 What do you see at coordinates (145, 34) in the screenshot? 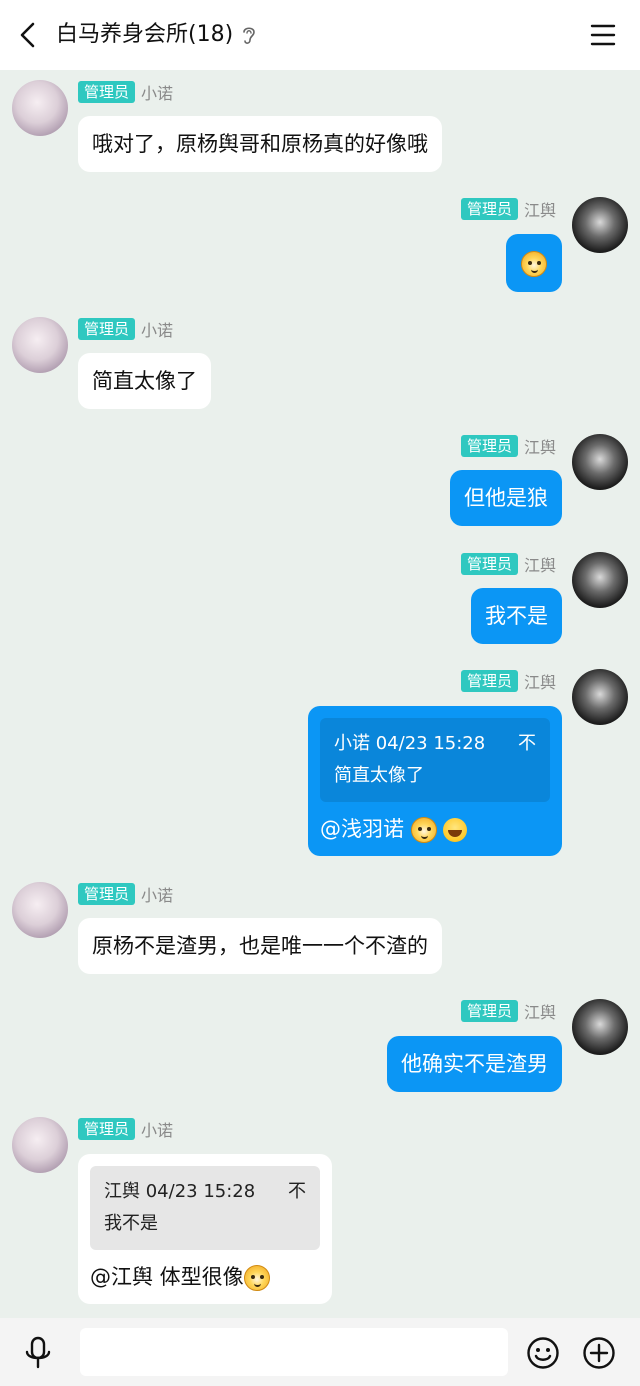
I see `group-name: 白马养身会所(18)` at bounding box center [145, 34].